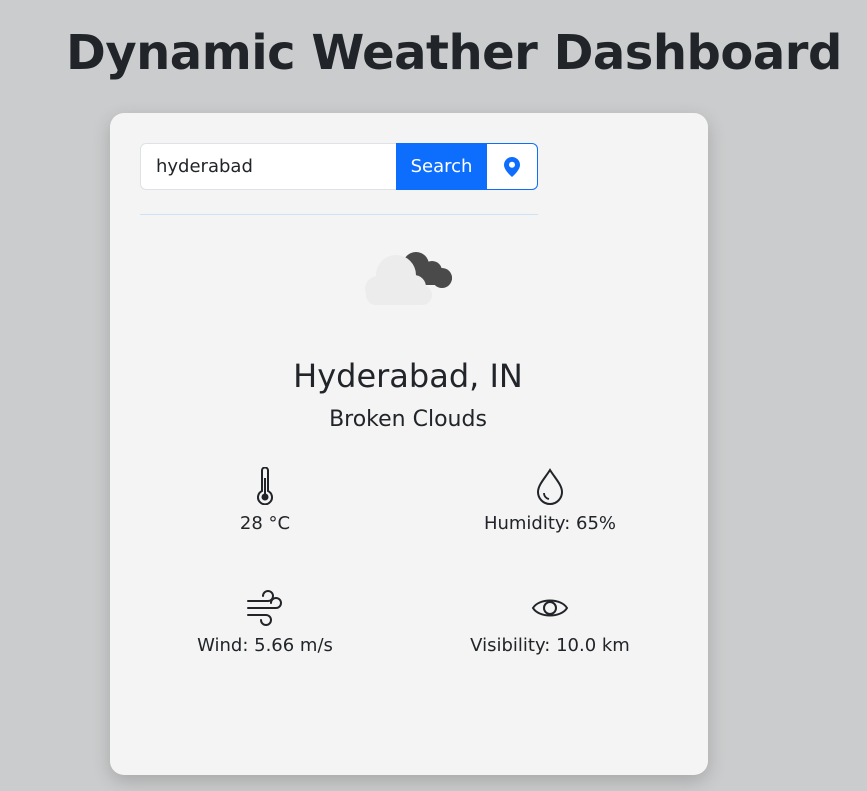 This screenshot has width=867, height=791. Describe the element at coordinates (268, 166) in the screenshot. I see `city-search-input` at that location.